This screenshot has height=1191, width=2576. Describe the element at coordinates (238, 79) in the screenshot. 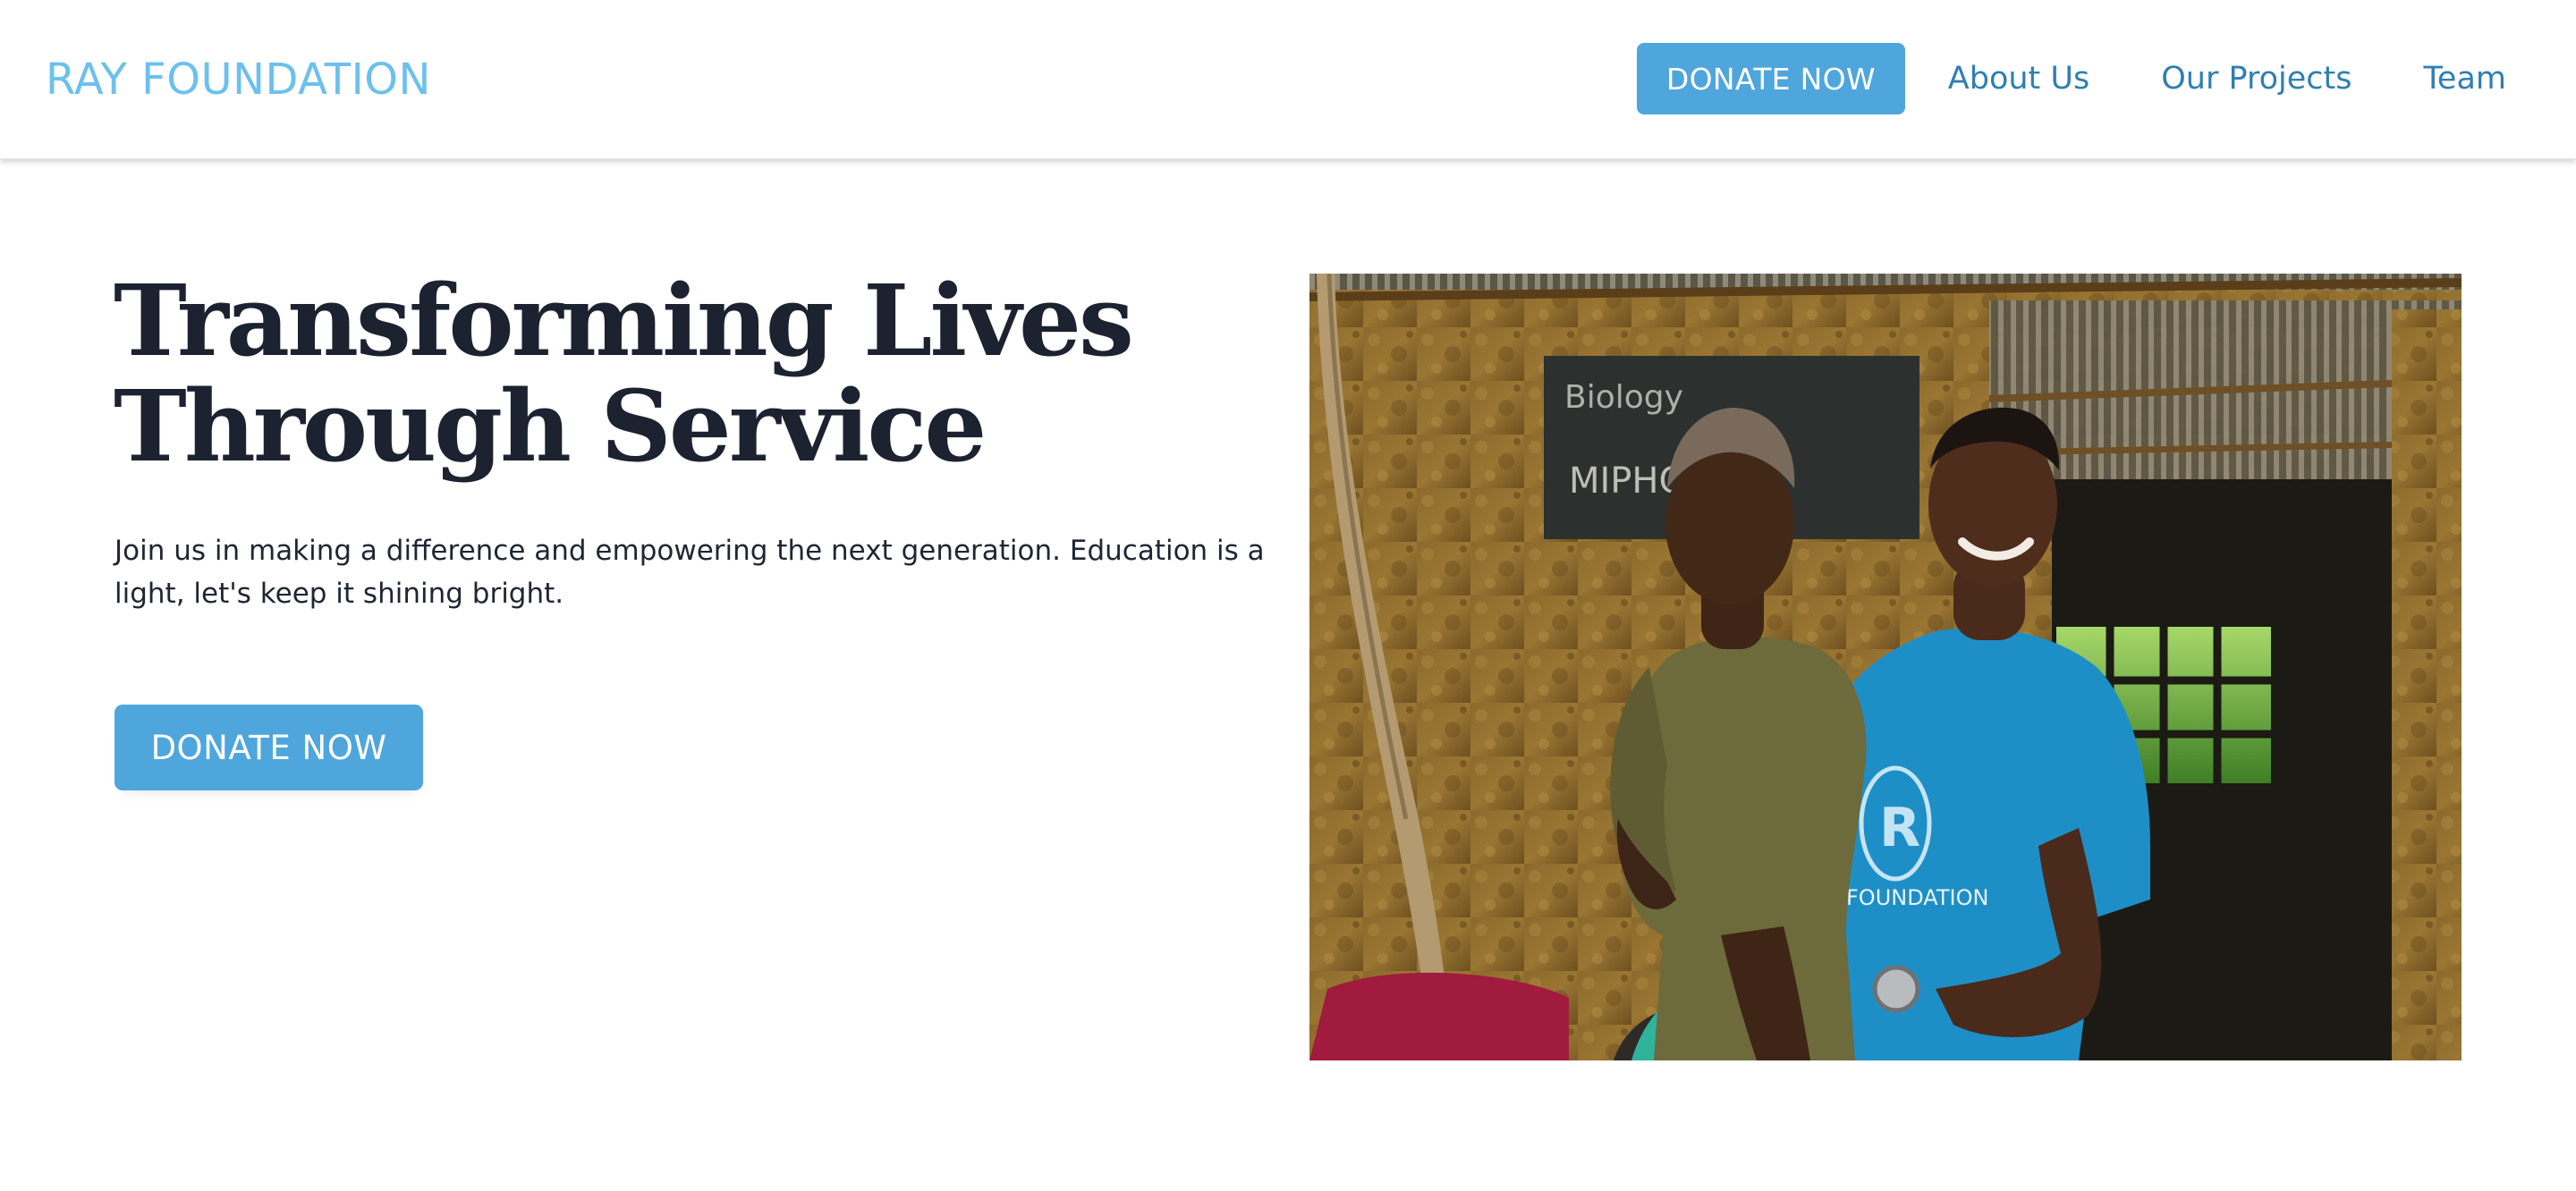

I see `brand-logo: RAY FOUNDATION` at that location.